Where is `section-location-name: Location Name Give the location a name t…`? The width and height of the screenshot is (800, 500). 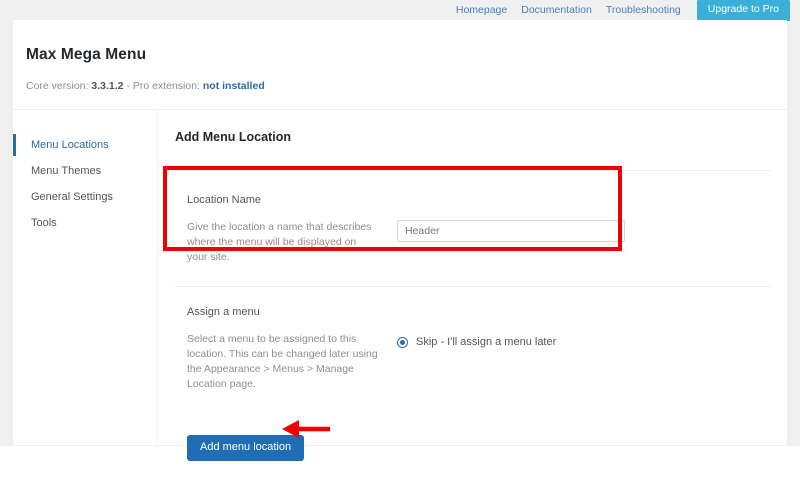 section-location-name: Location Name Give the location a name t… is located at coordinates (473, 229).